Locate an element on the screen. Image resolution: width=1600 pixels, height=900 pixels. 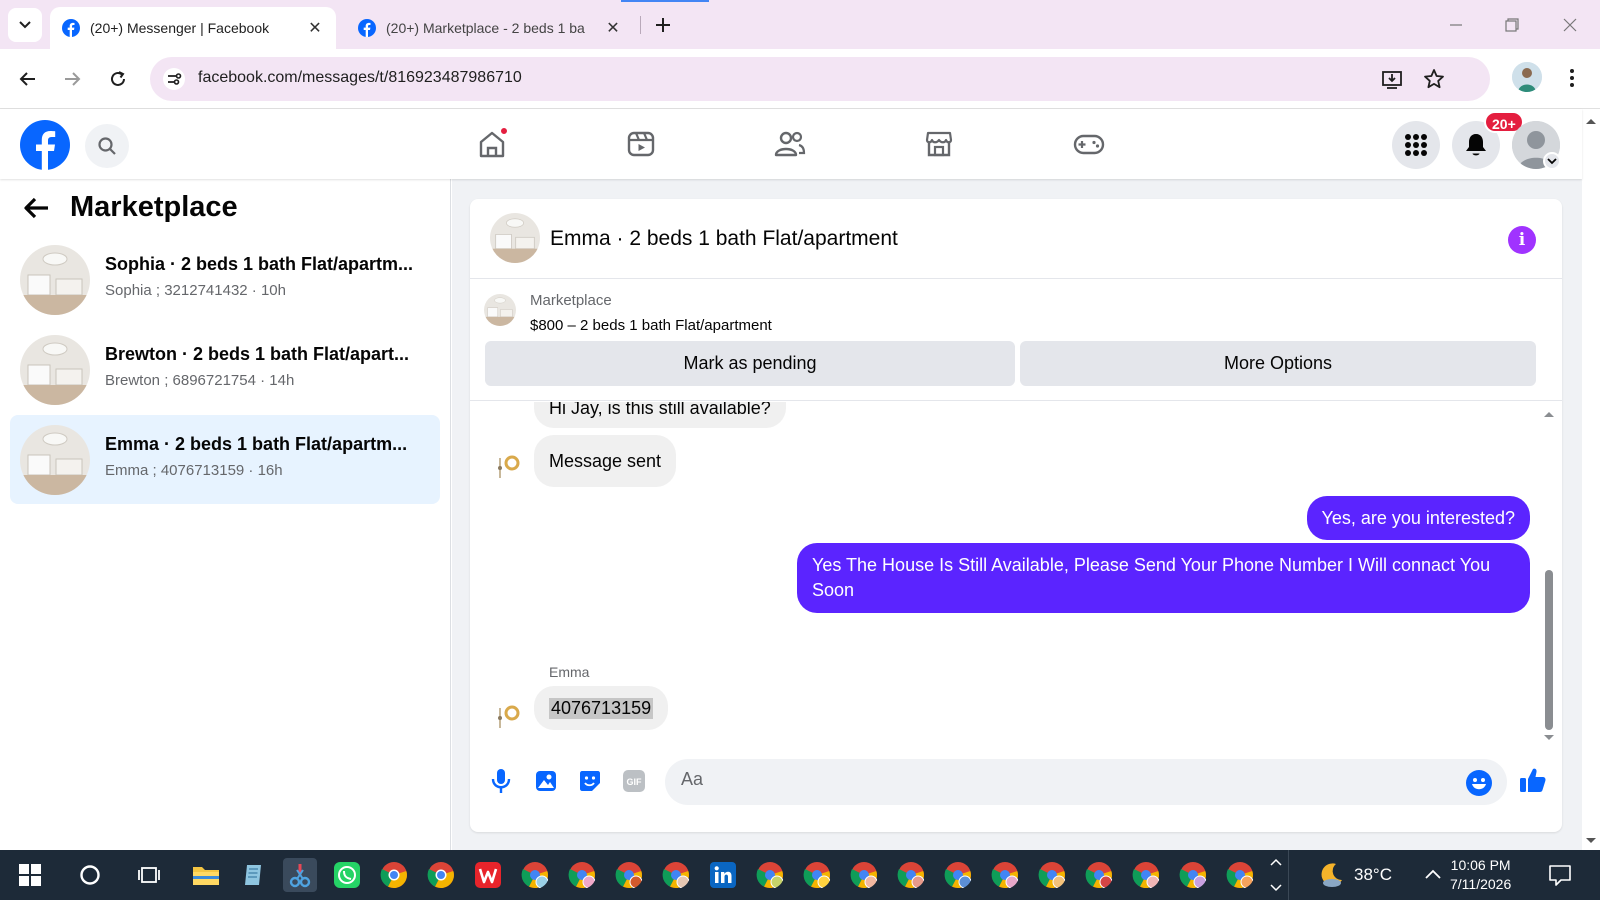
emoji-icon is located at coordinates (1479, 783).